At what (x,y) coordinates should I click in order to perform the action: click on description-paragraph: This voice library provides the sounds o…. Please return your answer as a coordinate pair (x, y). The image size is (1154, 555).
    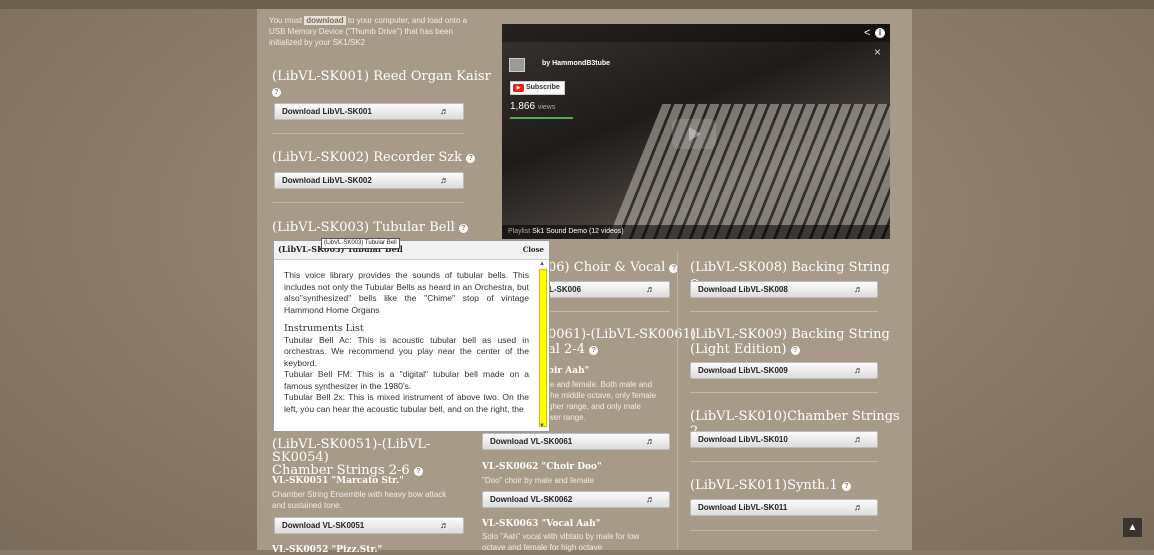
    Looking at the image, I should click on (406, 292).